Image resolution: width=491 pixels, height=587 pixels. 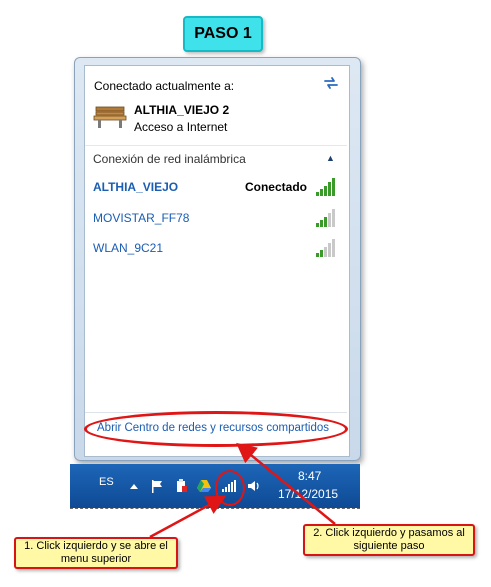 I want to click on network-ssid: MOVISTAR_FF78, so click(x=141, y=218).